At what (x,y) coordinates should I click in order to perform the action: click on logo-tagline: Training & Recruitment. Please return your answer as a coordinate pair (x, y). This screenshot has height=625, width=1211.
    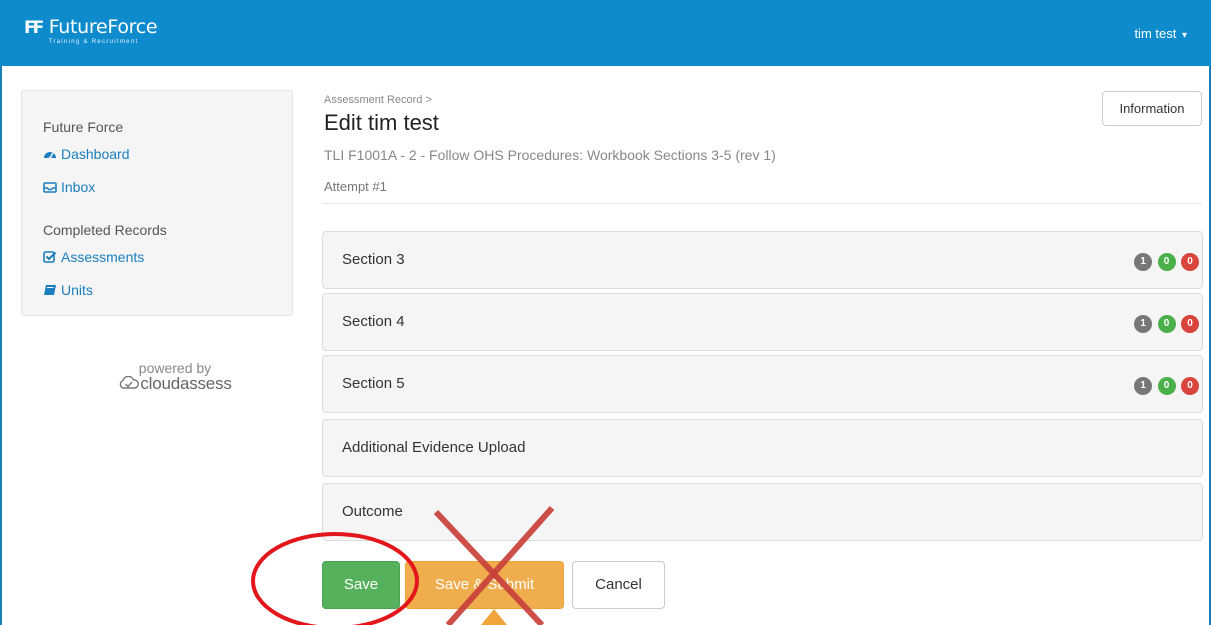
    Looking at the image, I should click on (93, 42).